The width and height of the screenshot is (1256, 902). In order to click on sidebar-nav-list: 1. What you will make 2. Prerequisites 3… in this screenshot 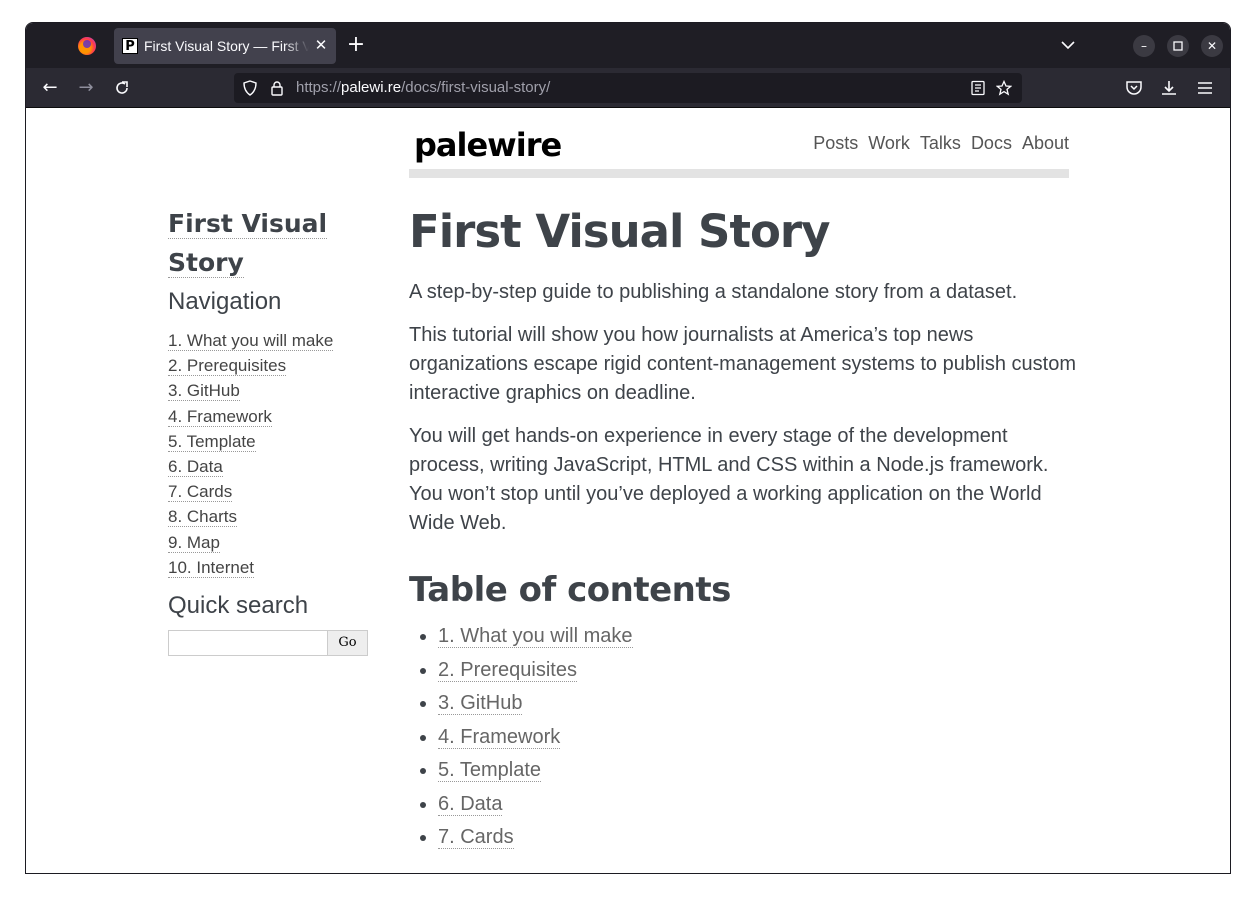, I will do `click(273, 454)`.